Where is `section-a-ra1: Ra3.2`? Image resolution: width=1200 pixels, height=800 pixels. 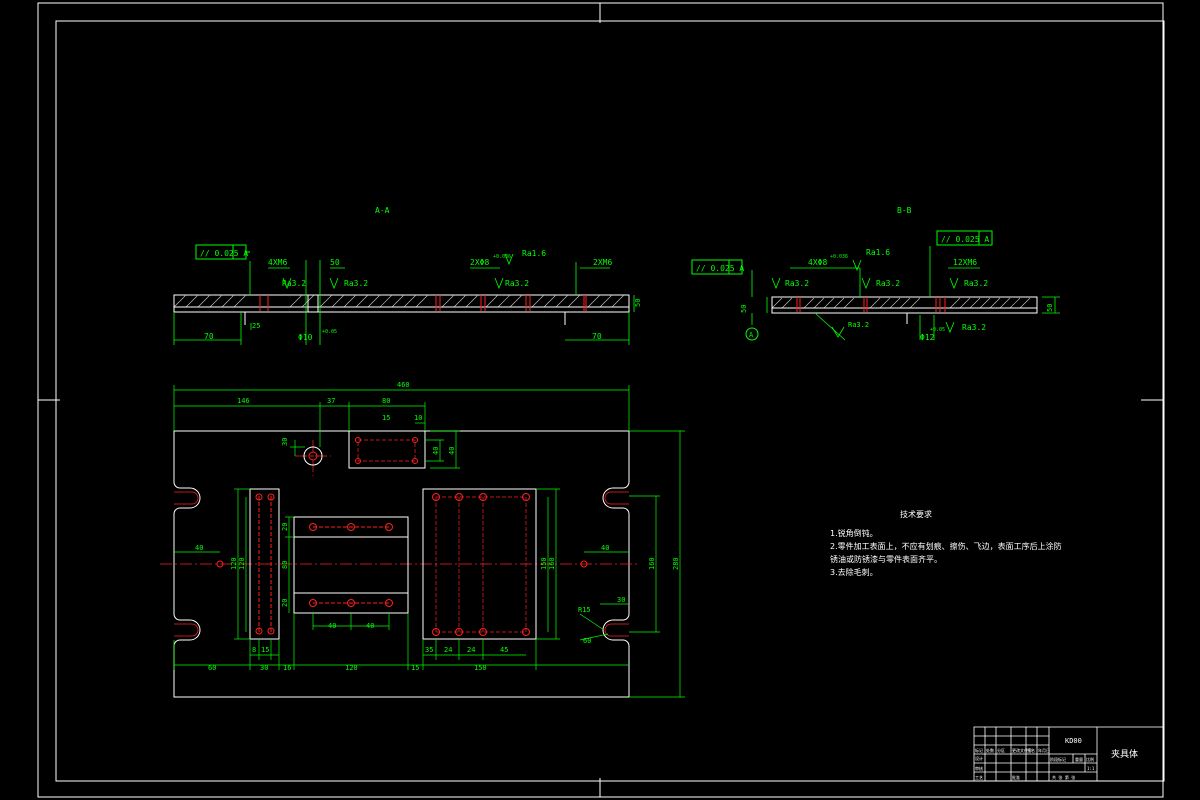
section-a-ra1: Ra3.2 is located at coordinates (294, 283).